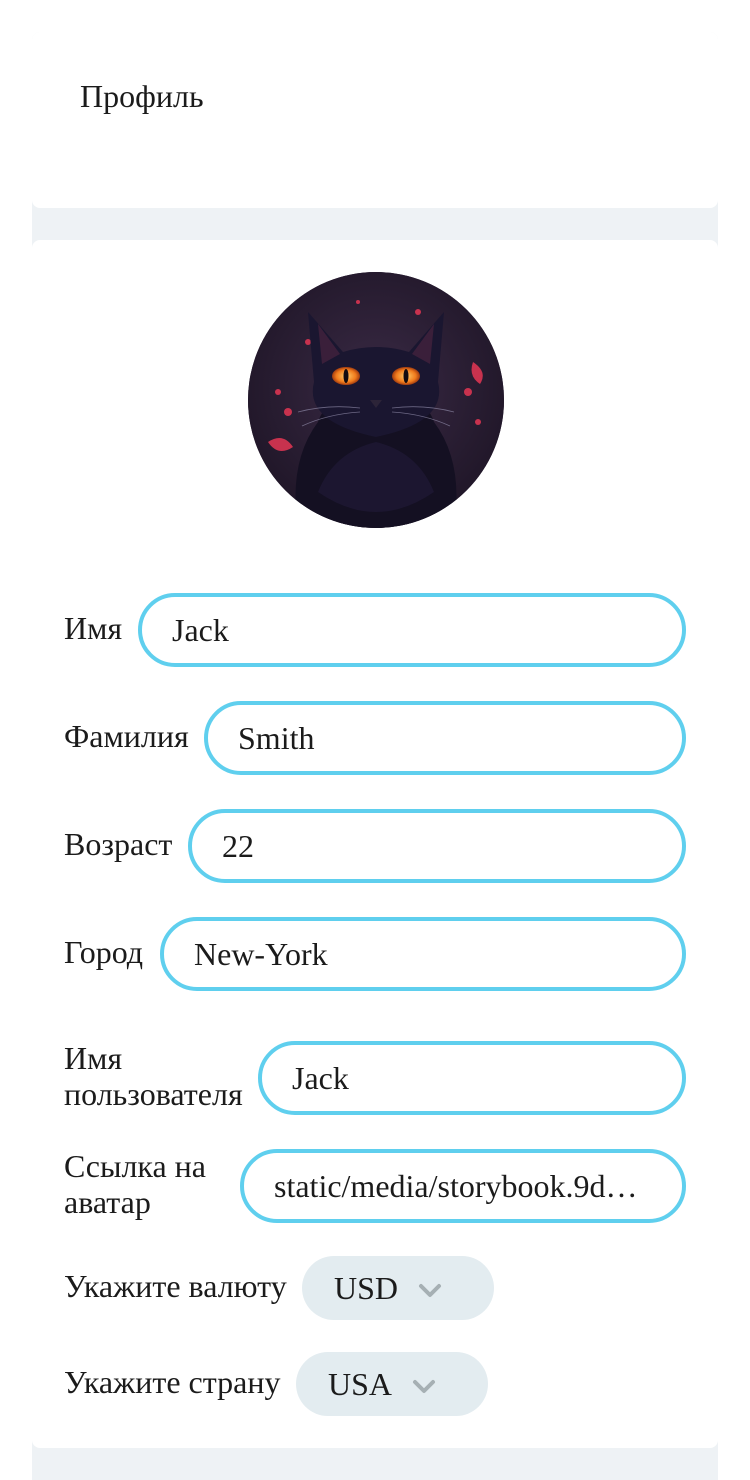  Describe the element at coordinates (375, 120) in the screenshot. I see `header-card: Профиль` at that location.